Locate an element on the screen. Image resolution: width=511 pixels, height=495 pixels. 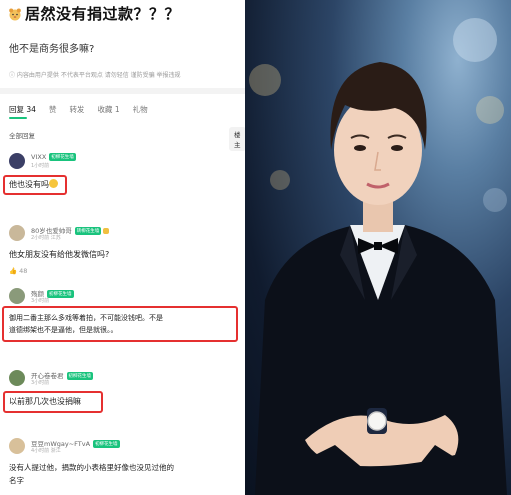
post-body: 他不是商务很多嘛? is located at coordinates (52, 49).